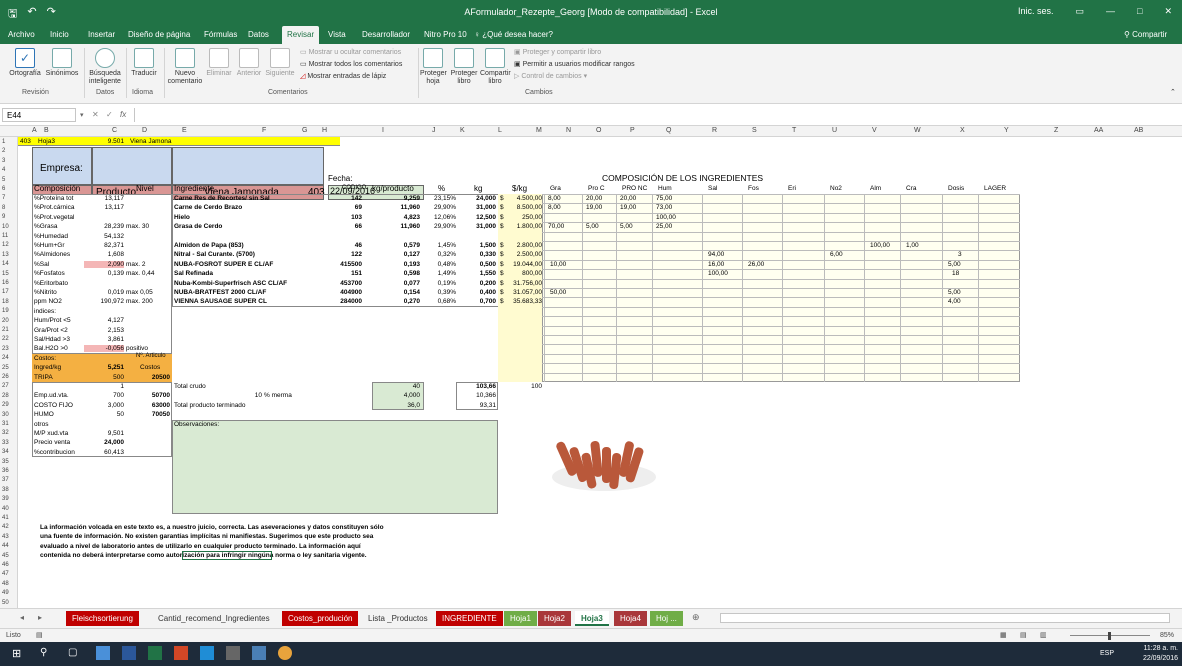 The width and height of the screenshot is (1182, 666). Describe the element at coordinates (159, 34) in the screenshot. I see `tab-diseno: Diseño de página` at that location.